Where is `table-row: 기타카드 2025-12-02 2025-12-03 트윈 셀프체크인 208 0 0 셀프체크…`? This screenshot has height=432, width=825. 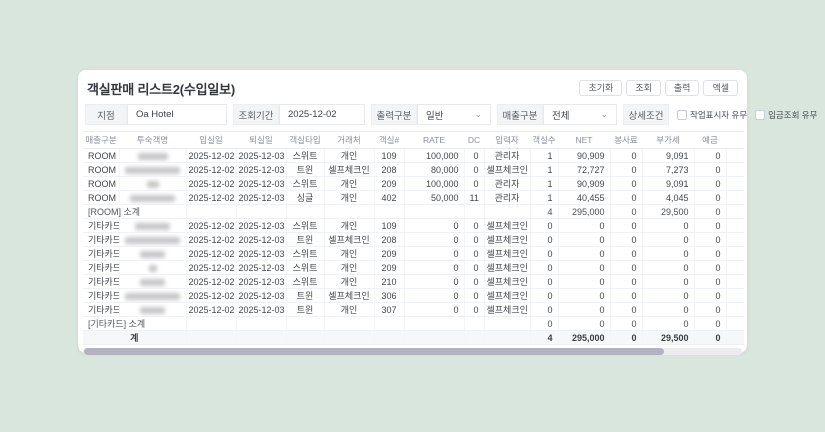
table-row: 기타카드 2025-12-02 2025-12-03 트윈 셀프체크인 208 0 0 셀프체크… is located at coordinates (413, 239).